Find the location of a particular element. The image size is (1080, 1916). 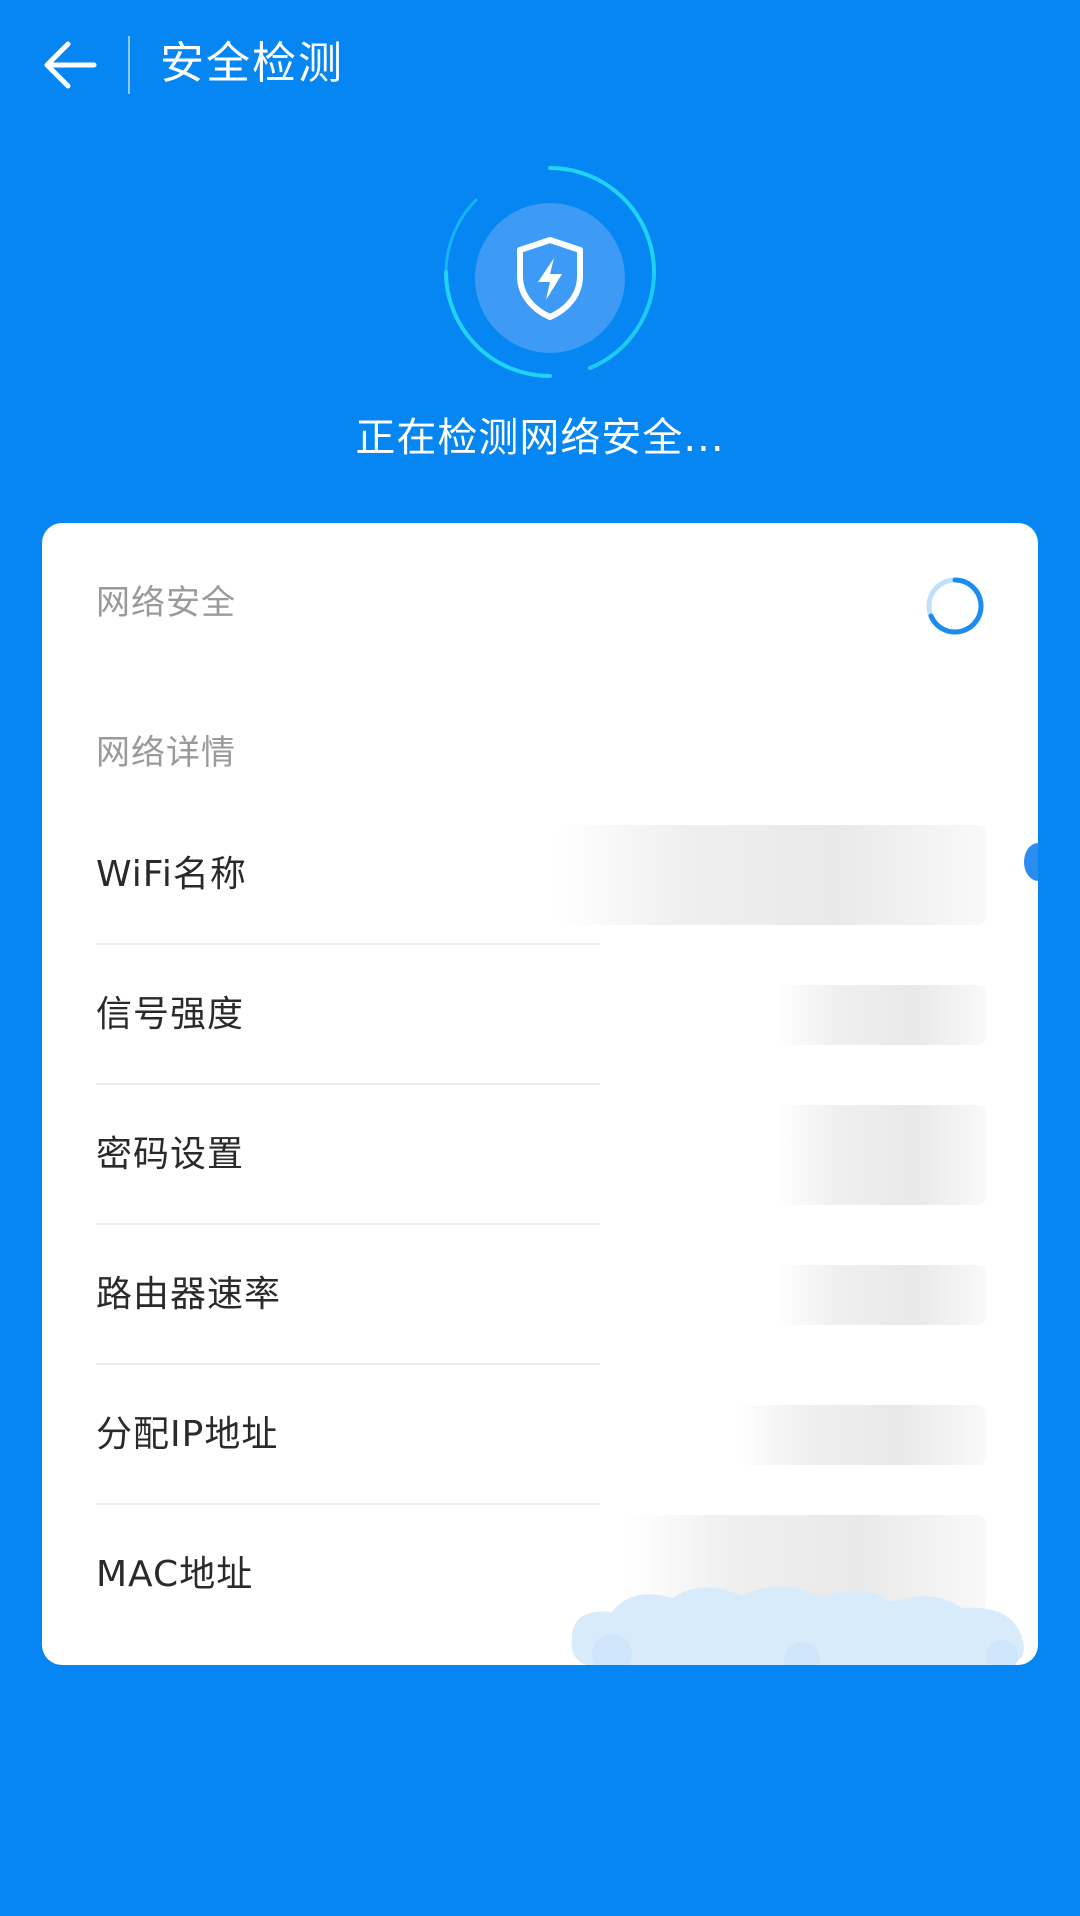

arrow-left-icon is located at coordinates (70, 65).